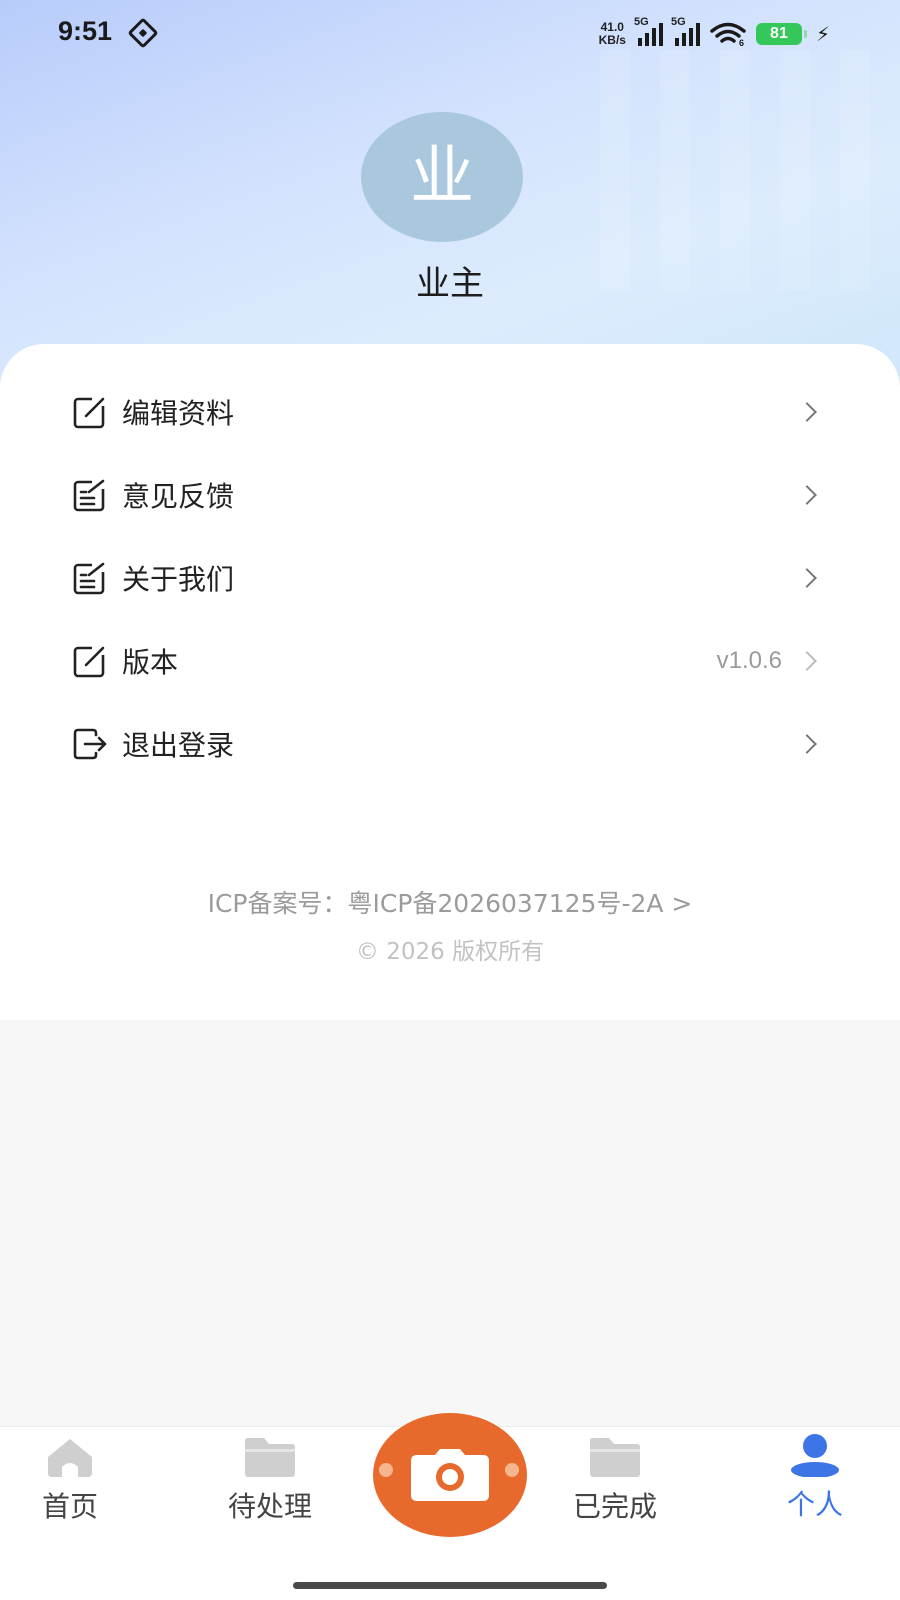 The height and width of the screenshot is (1600, 900). What do you see at coordinates (178, 413) in the screenshot?
I see `menu-item-label: 编辑资料` at bounding box center [178, 413].